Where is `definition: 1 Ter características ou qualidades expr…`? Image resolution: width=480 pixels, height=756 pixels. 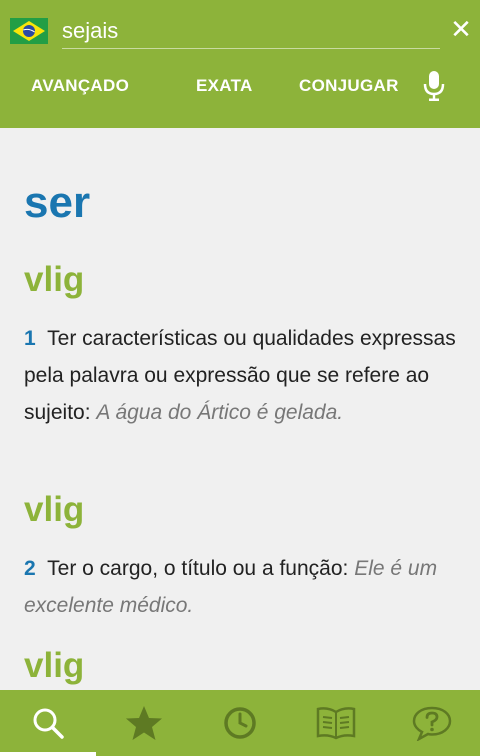 definition: 1 Ter características ou qualidades expr… is located at coordinates (240, 375).